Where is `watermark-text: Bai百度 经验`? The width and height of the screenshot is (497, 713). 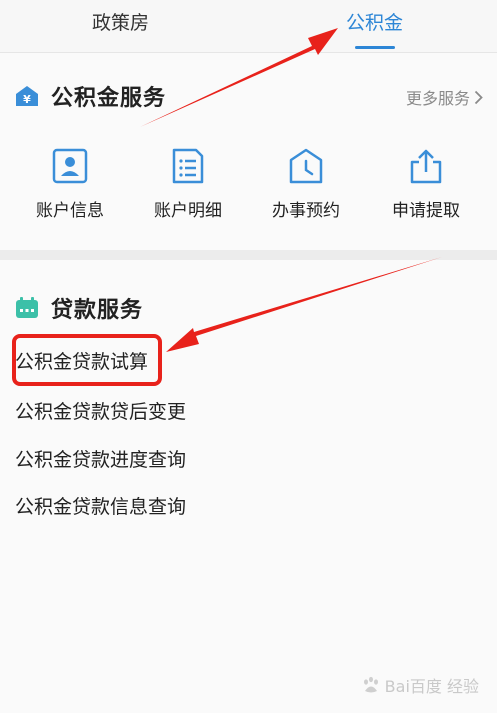 watermark-text: Bai百度 经验 is located at coordinates (431, 686).